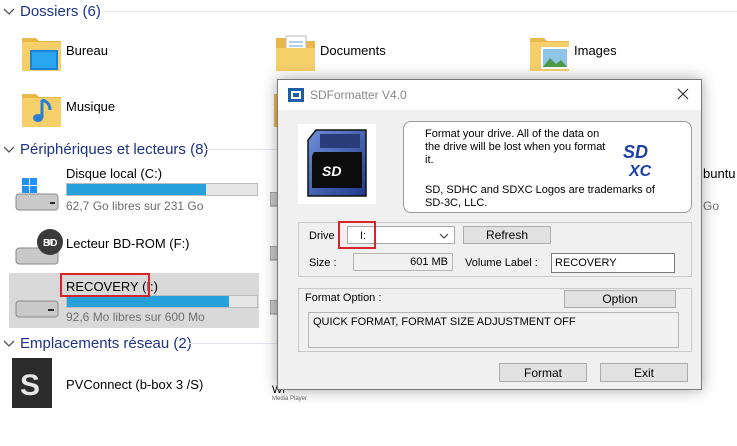 The image size is (737, 446). I want to click on music-folder-icon, so click(41, 110).